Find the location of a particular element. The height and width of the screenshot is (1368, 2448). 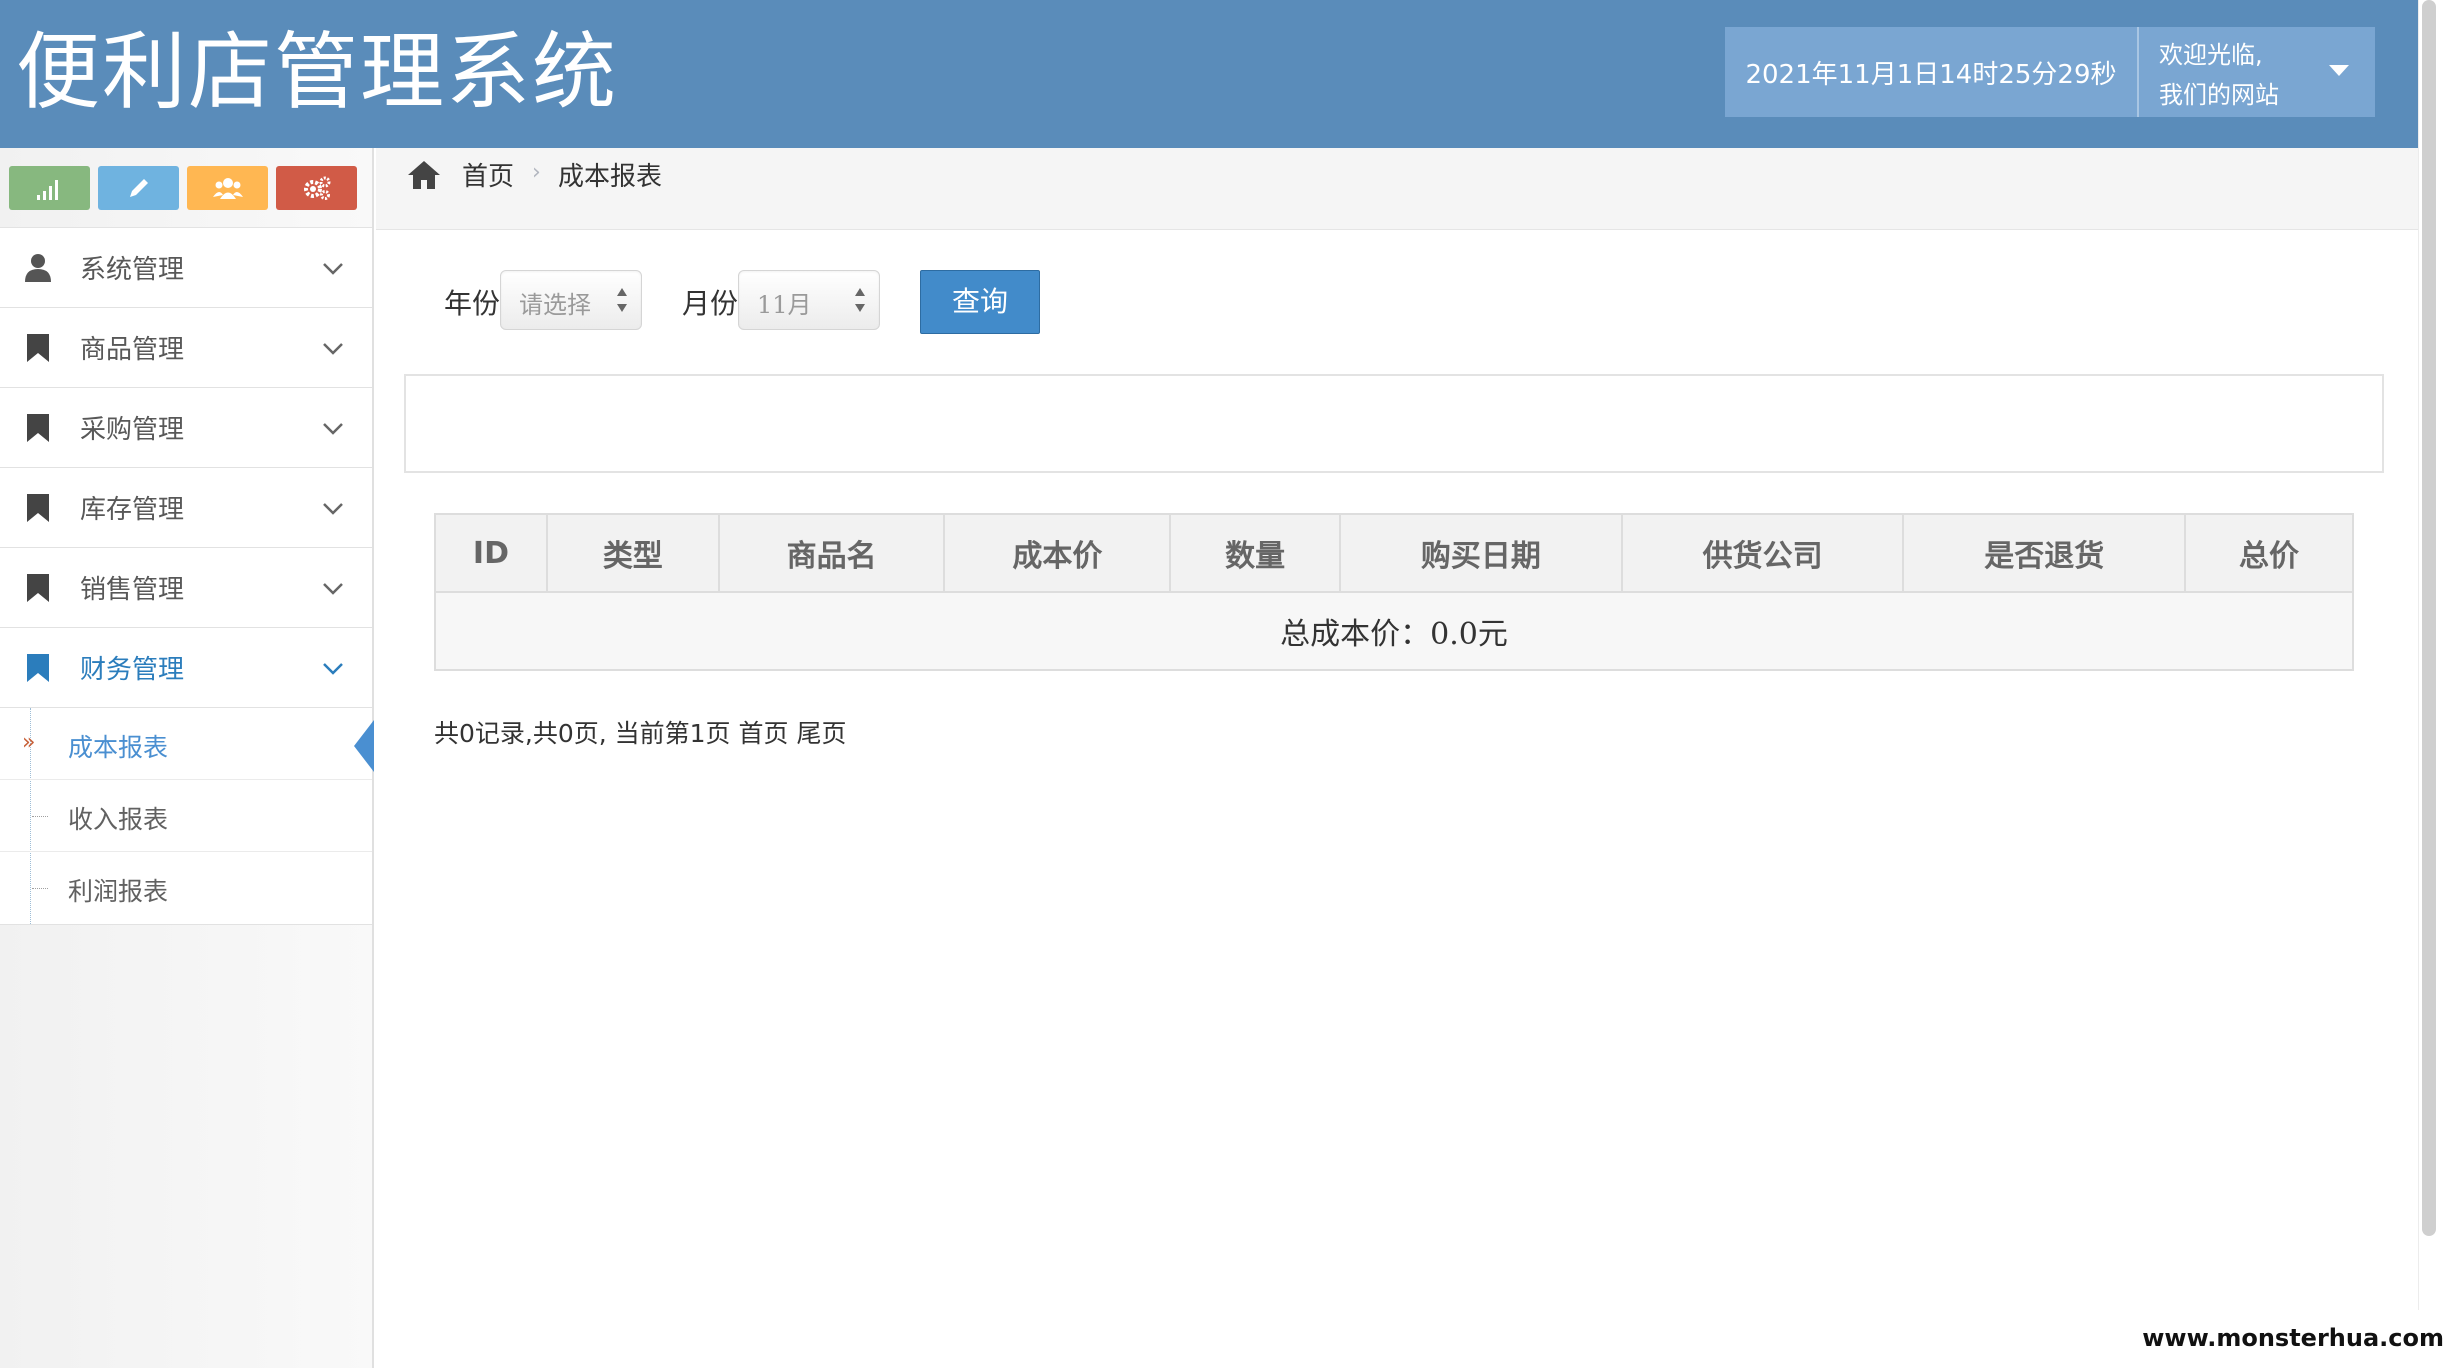

shortcut-stats-button is located at coordinates (49, 188).